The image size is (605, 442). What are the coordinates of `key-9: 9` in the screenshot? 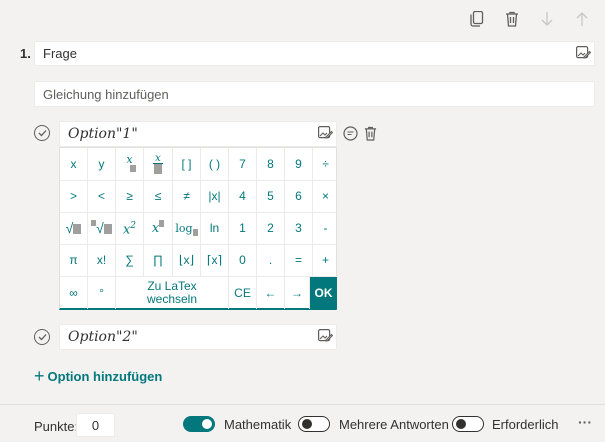 It's located at (299, 164).